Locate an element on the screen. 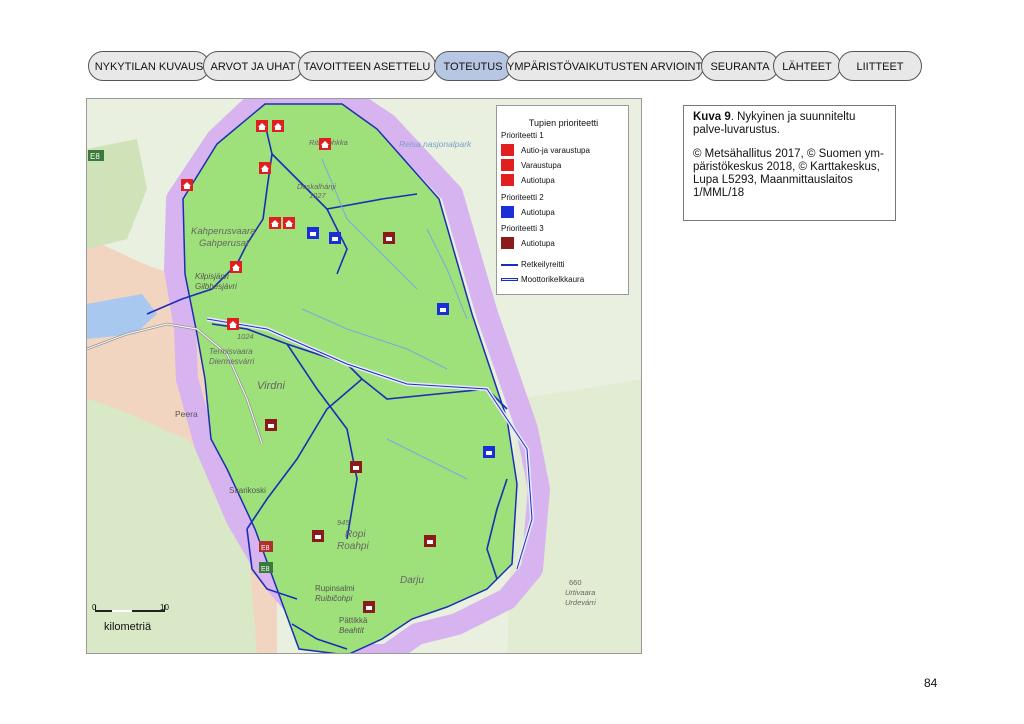  label-945: 945 is located at coordinates (343, 522).